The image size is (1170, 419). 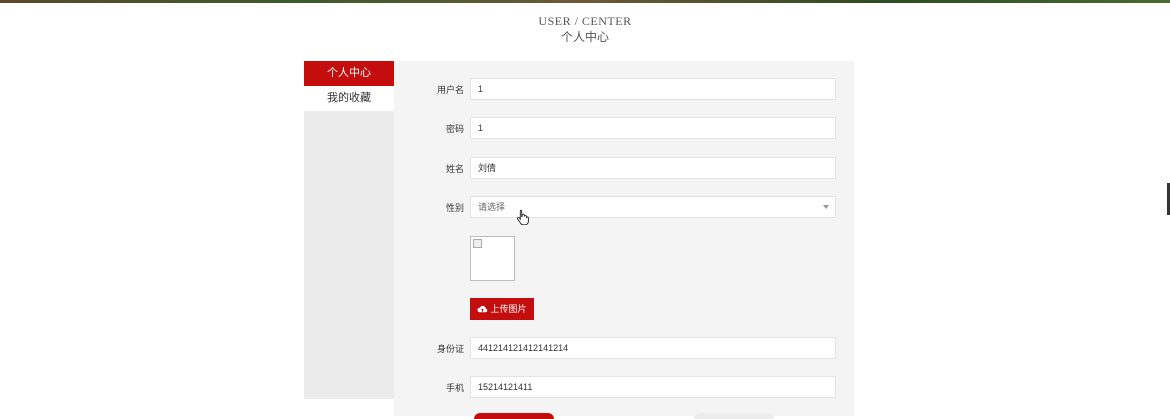 I want to click on username-label: 用户名, so click(x=450, y=90).